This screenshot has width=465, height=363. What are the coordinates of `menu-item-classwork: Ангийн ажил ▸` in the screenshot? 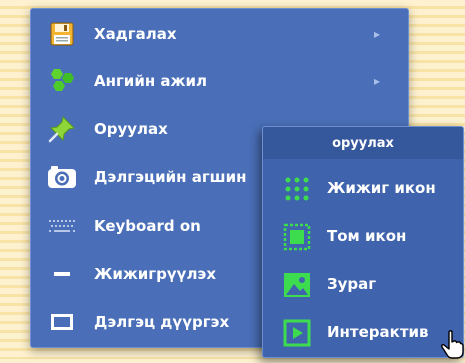 It's located at (219, 81).